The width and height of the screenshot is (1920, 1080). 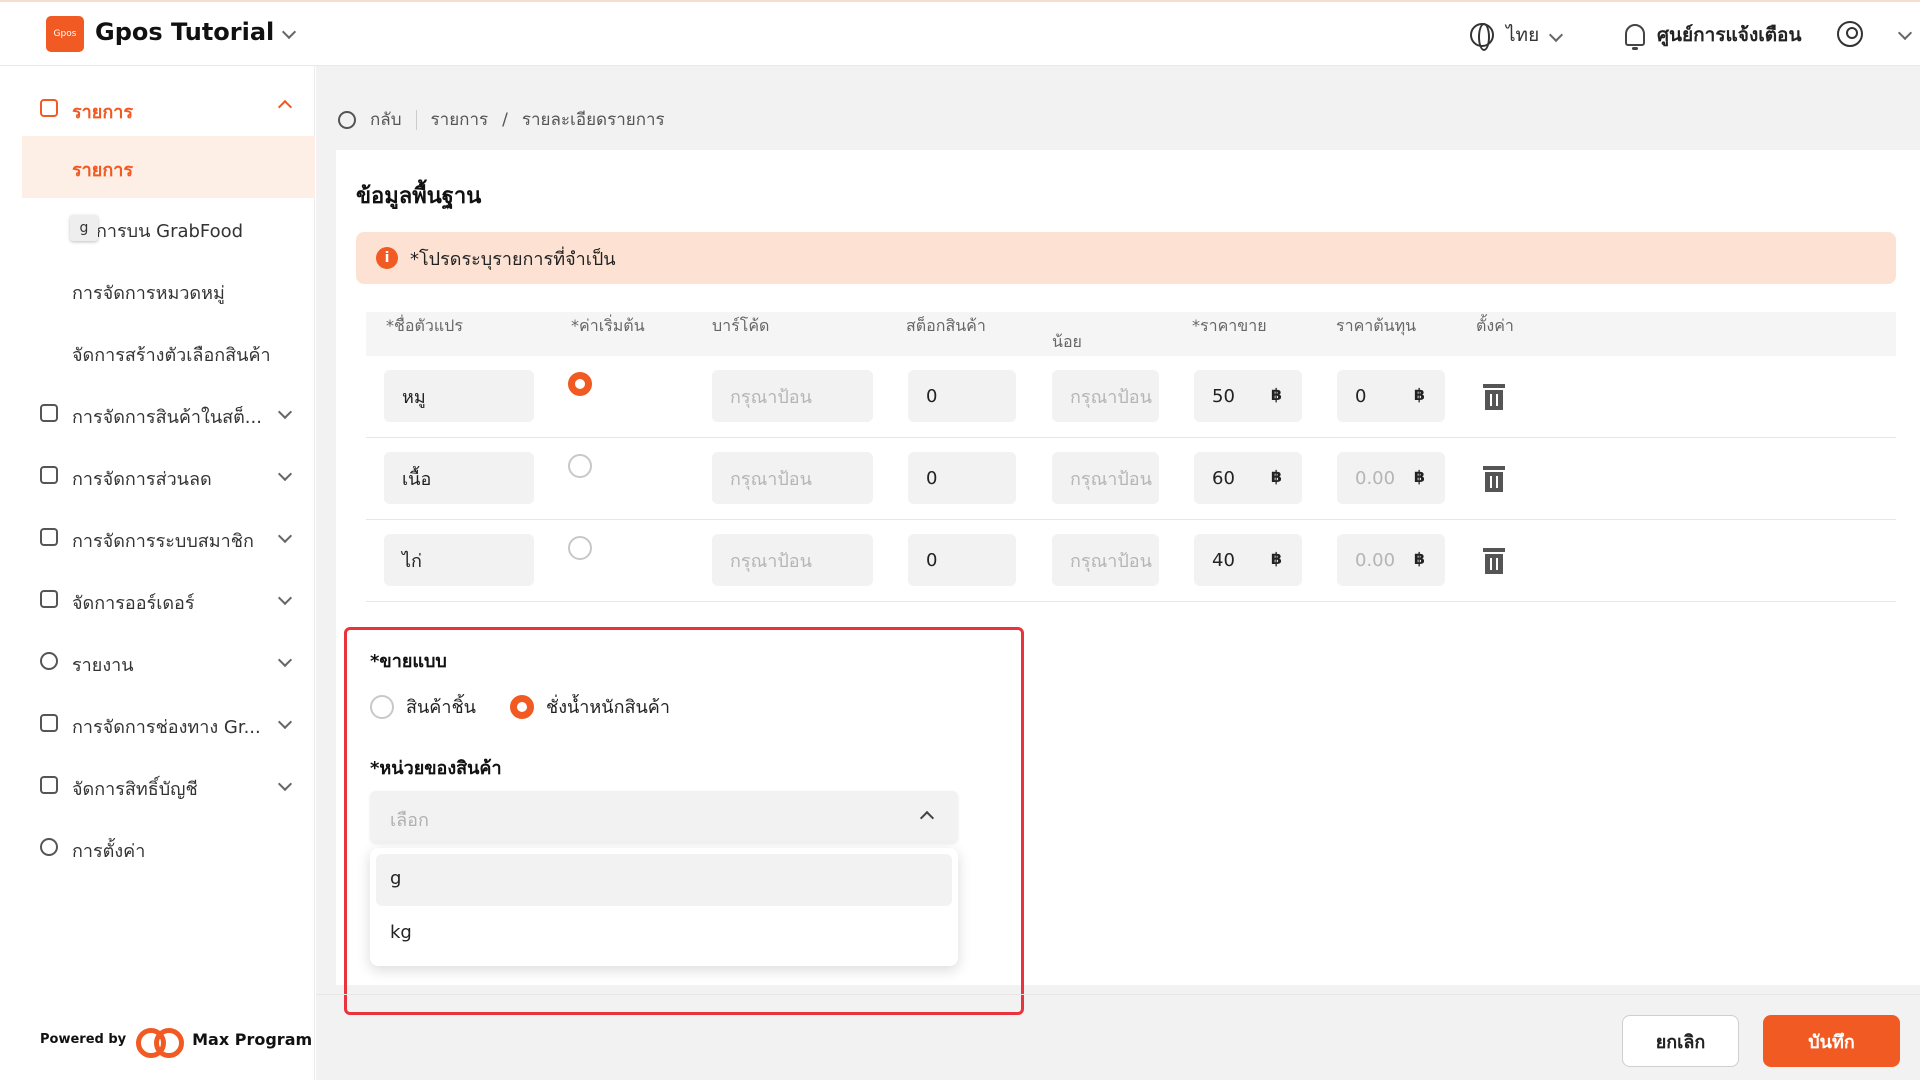 What do you see at coordinates (608, 325) in the screenshot?
I see `column-header: *ค่าเริ่มต้น` at bounding box center [608, 325].